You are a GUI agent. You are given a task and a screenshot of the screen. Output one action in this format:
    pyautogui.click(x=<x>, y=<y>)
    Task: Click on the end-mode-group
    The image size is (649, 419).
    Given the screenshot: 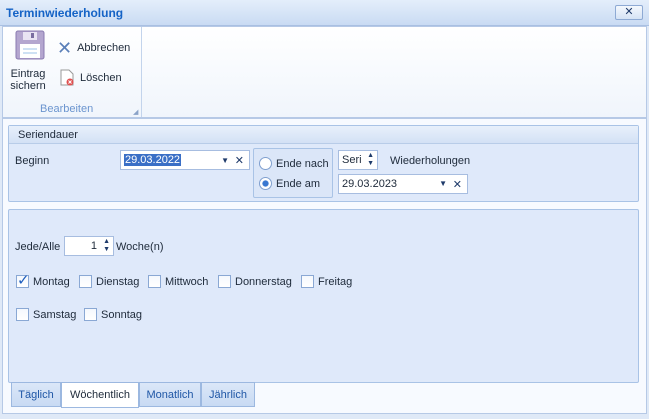 What is the action you would take?
    pyautogui.click(x=293, y=173)
    